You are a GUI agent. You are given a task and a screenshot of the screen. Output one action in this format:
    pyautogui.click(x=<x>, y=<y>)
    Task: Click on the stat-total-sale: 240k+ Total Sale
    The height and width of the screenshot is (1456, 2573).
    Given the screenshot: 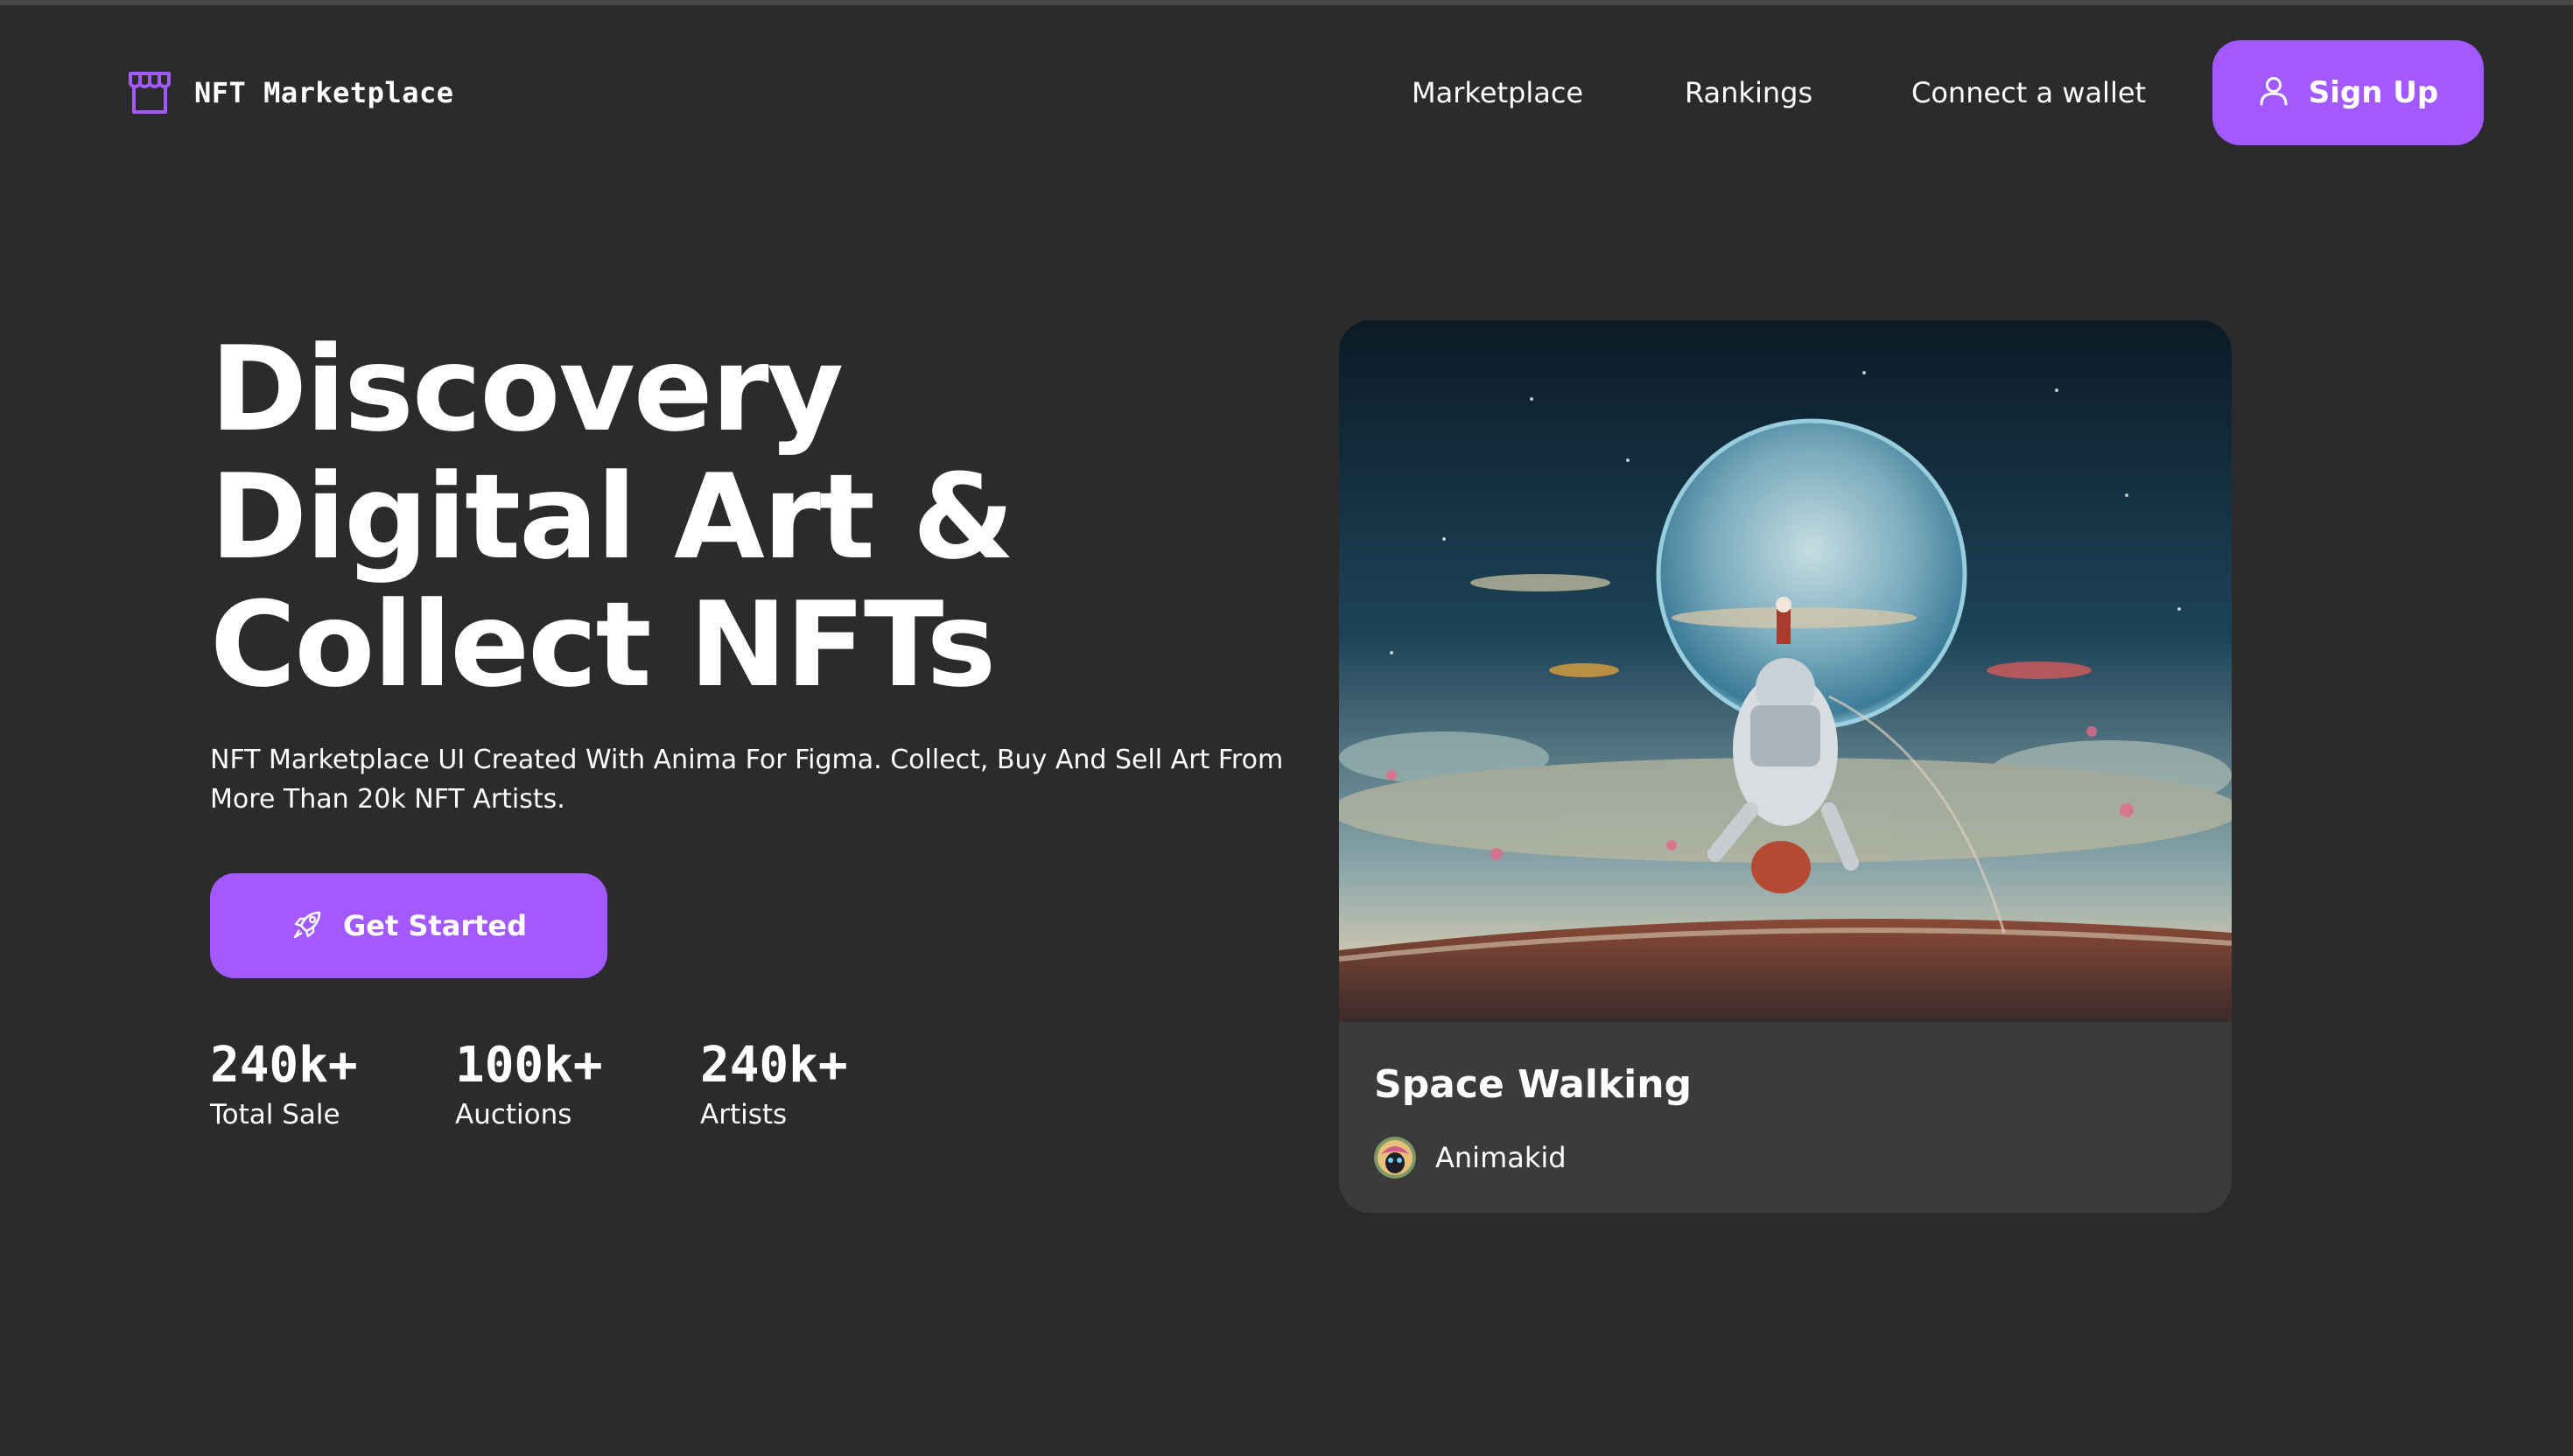 What is the action you would take?
    pyautogui.click(x=284, y=1085)
    